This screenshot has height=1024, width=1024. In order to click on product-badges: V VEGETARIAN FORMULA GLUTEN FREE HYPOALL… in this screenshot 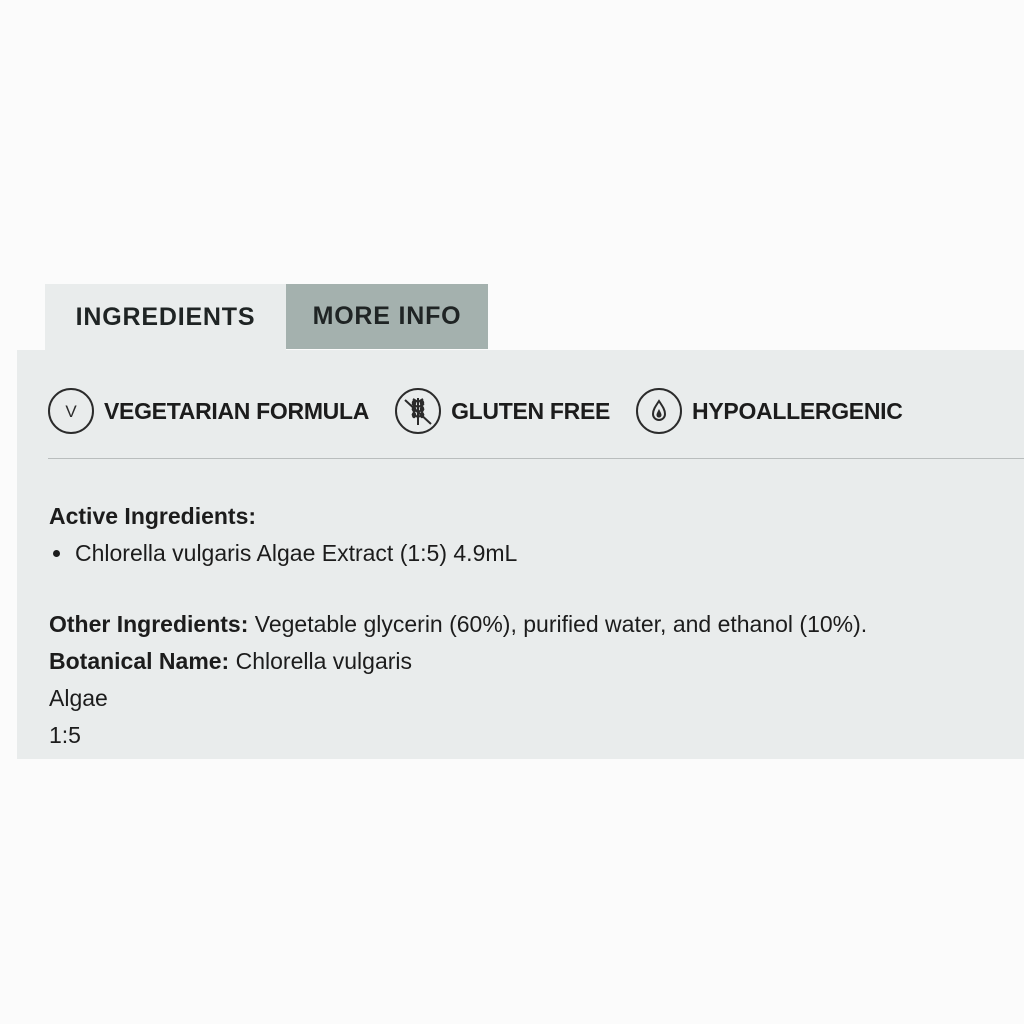, I will do `click(536, 411)`.